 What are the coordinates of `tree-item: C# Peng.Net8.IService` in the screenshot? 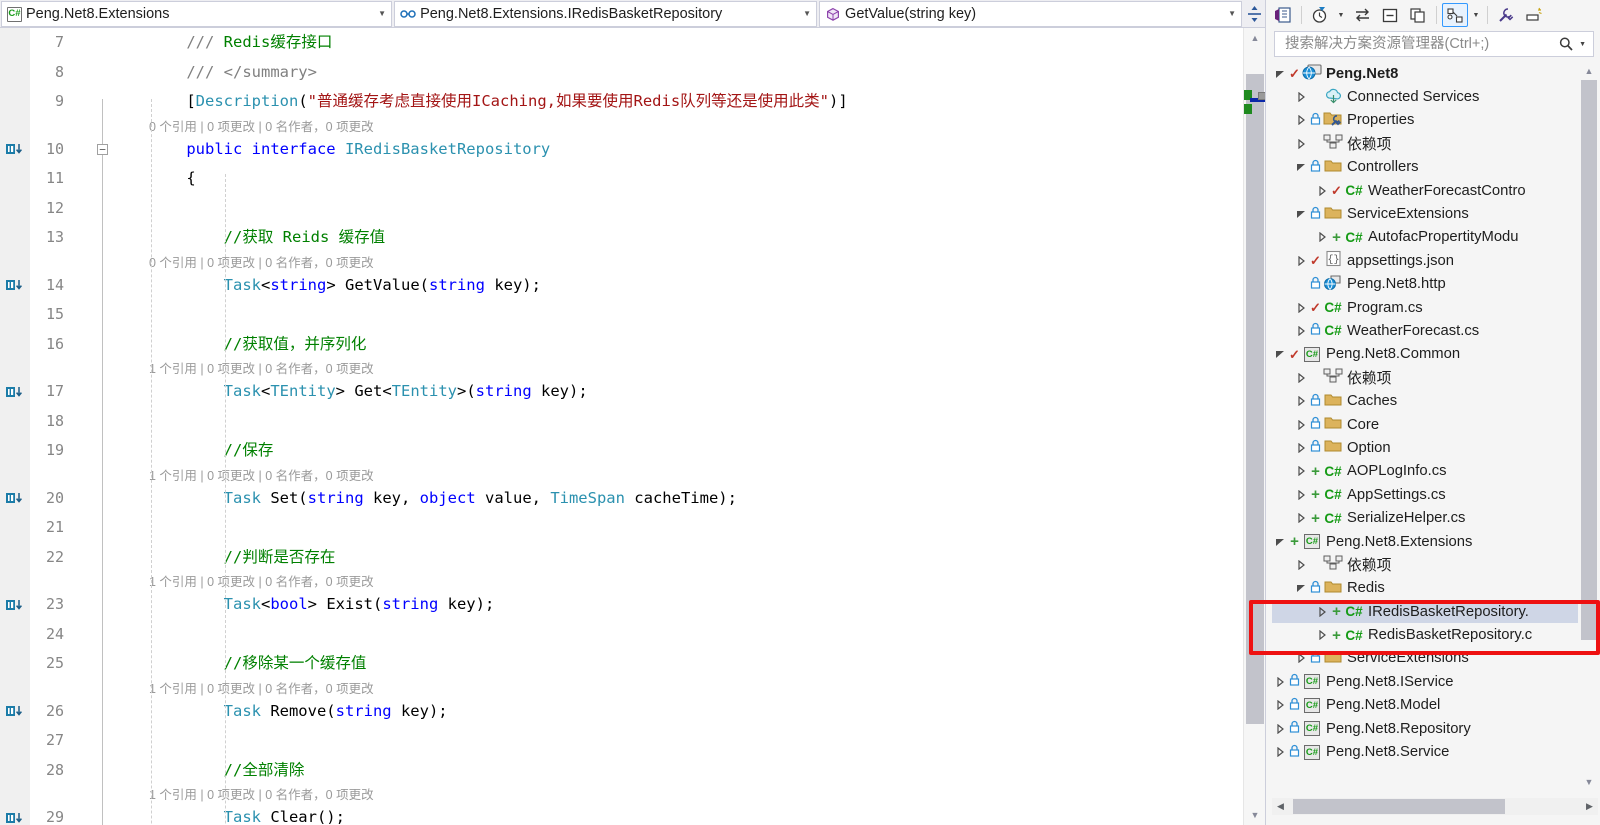 It's located at (1425, 681).